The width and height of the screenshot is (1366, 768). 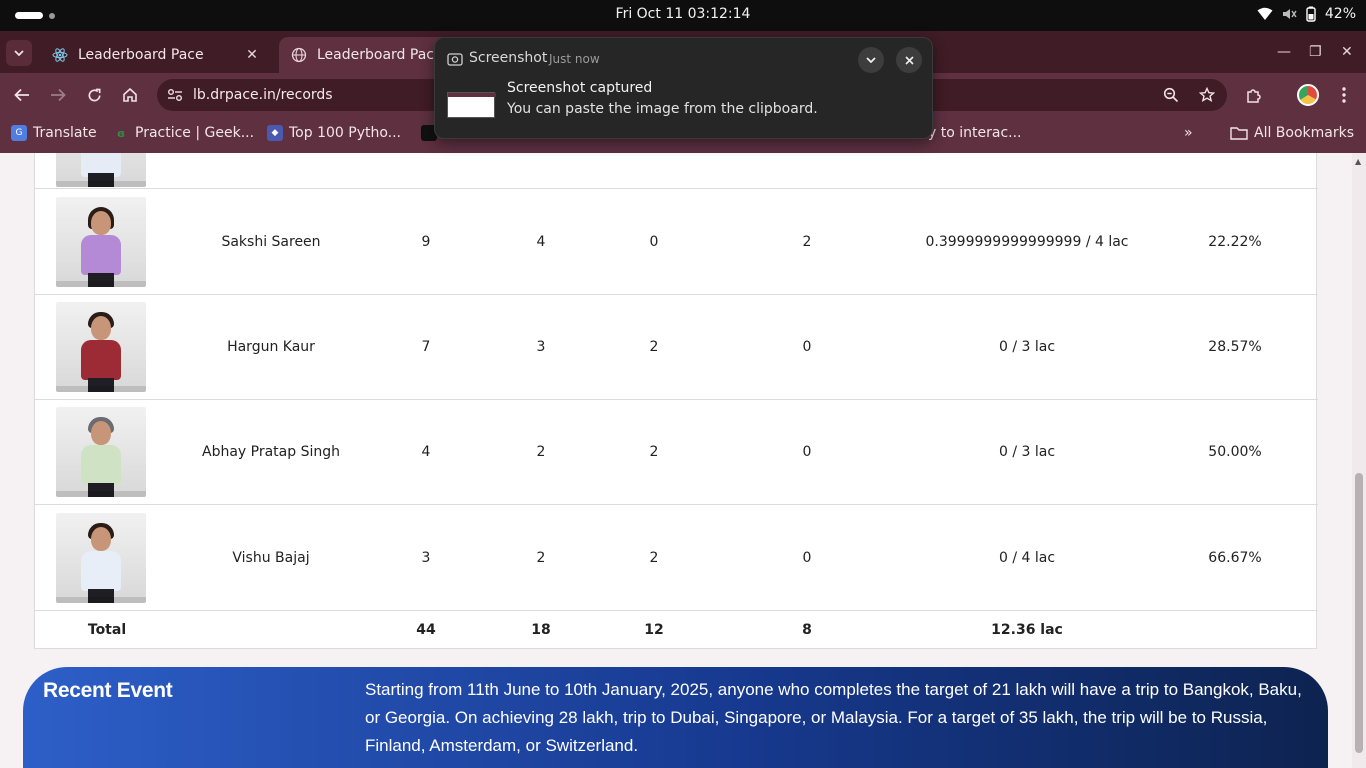 What do you see at coordinates (455, 59) in the screenshot?
I see `screenshot-icon` at bounding box center [455, 59].